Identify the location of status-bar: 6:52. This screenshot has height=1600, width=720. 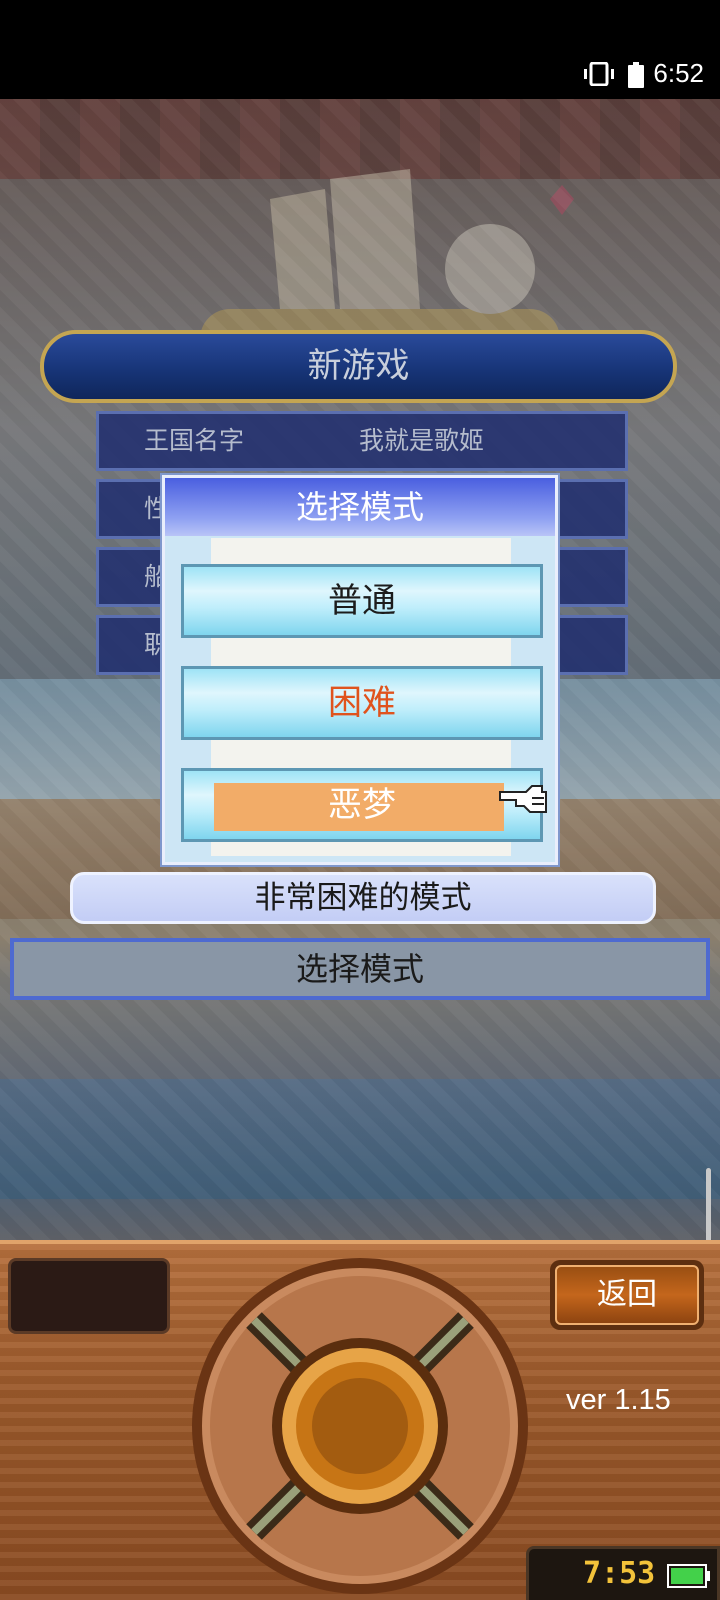
(360, 49).